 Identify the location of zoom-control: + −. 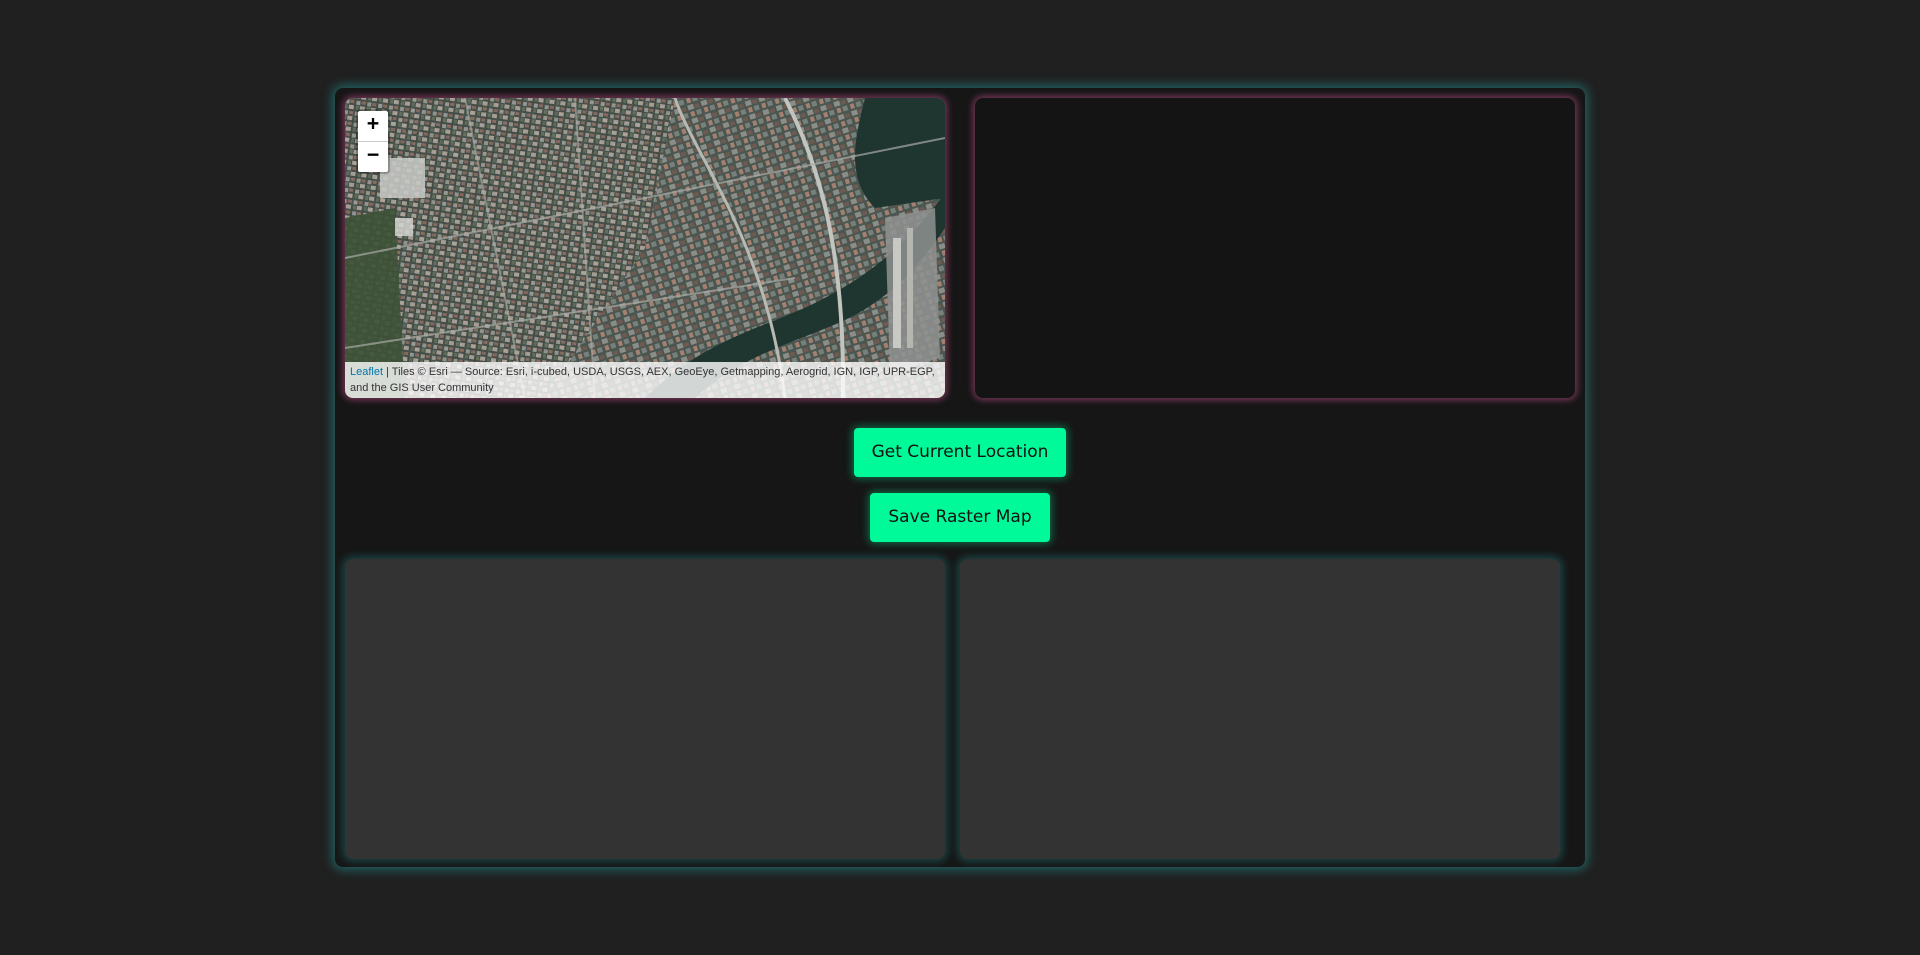
(373, 141).